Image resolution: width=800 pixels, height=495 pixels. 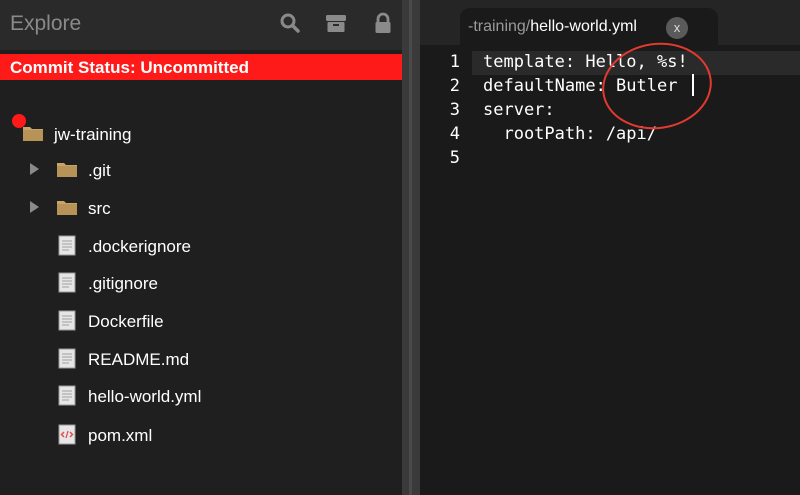 What do you see at coordinates (123, 283) in the screenshot?
I see `tree-item-label: .gitignore` at bounding box center [123, 283].